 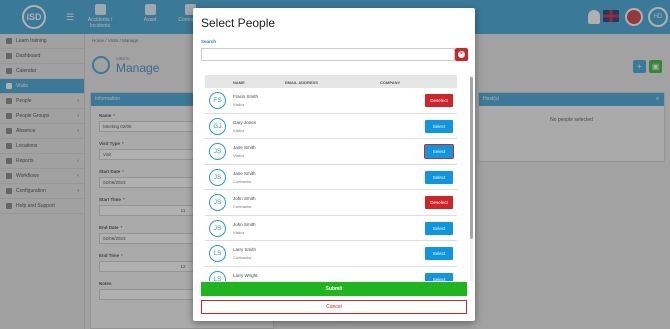 I want to click on person-row: JS John Smith Visitor Select, so click(x=331, y=228).